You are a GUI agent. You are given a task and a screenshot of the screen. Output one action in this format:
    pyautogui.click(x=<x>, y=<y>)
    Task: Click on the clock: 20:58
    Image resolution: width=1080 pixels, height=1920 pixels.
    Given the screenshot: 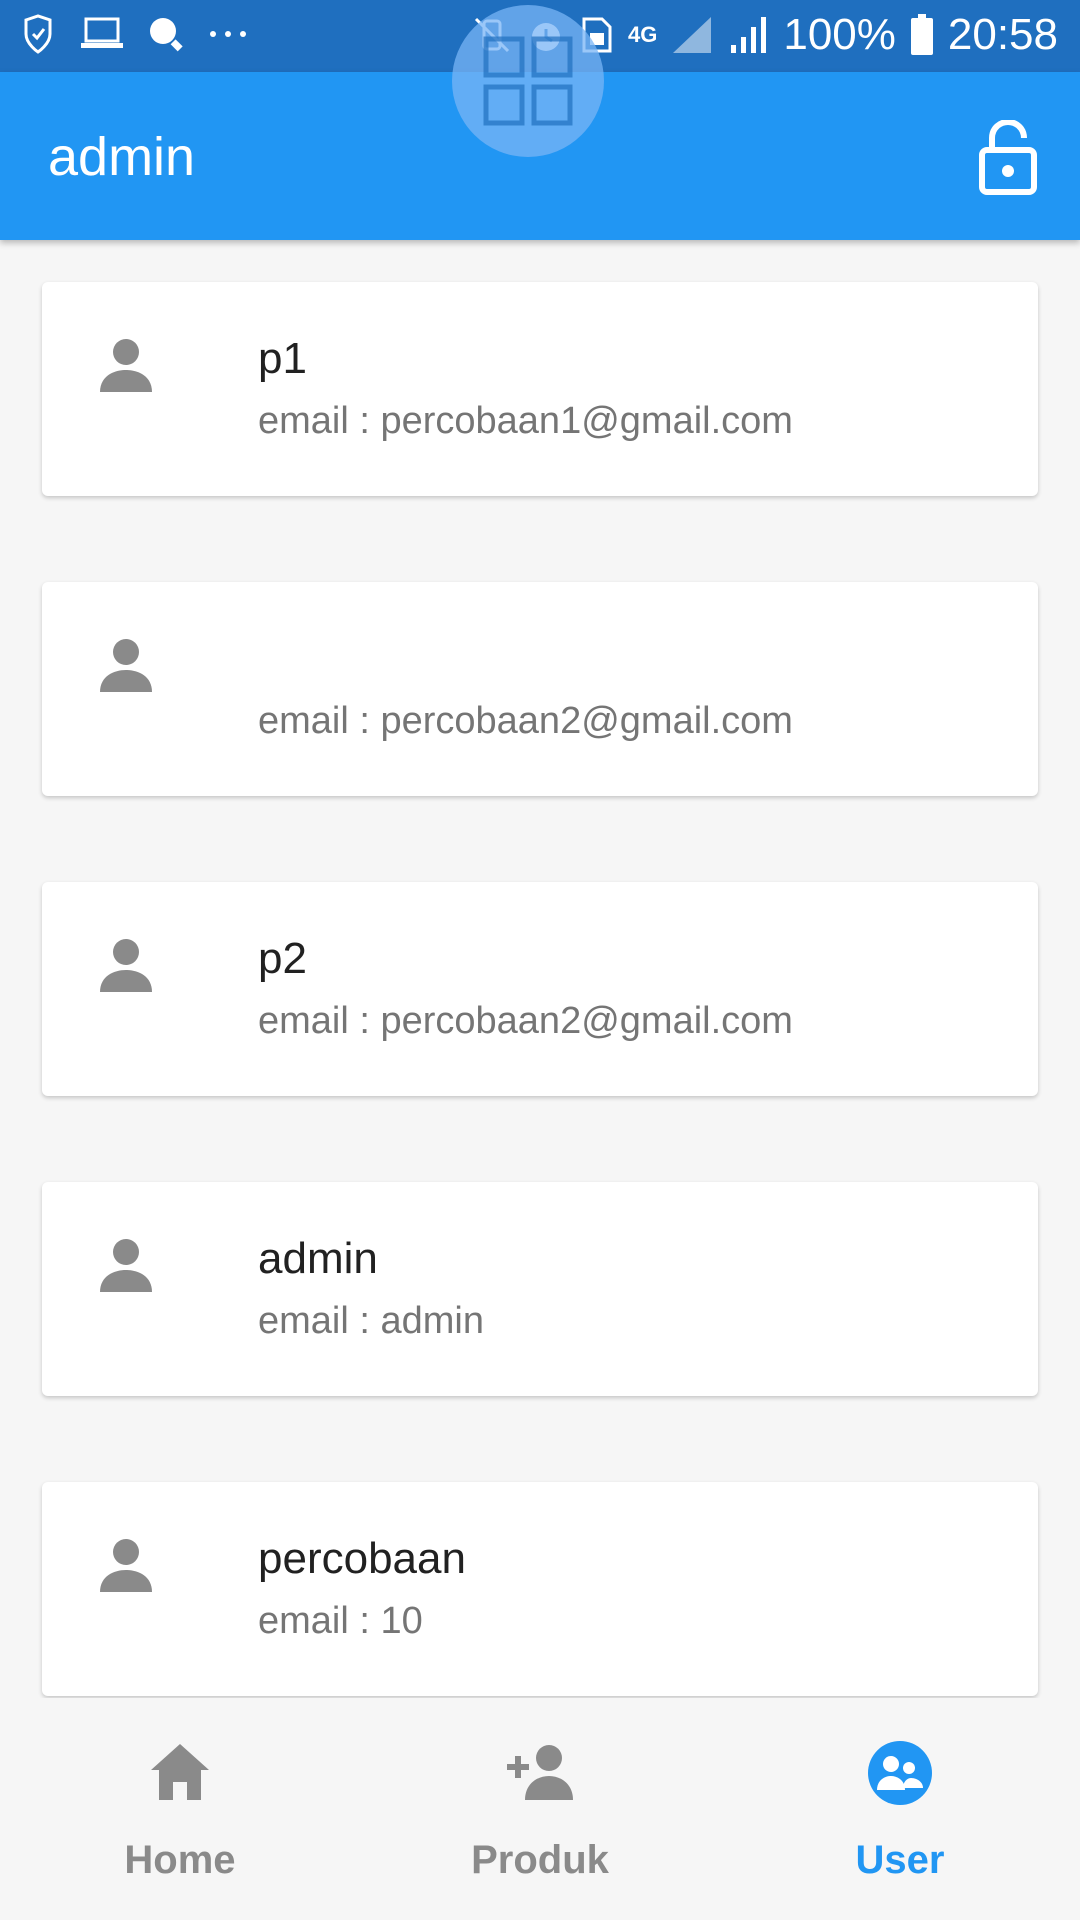 What is the action you would take?
    pyautogui.click(x=1002, y=34)
    